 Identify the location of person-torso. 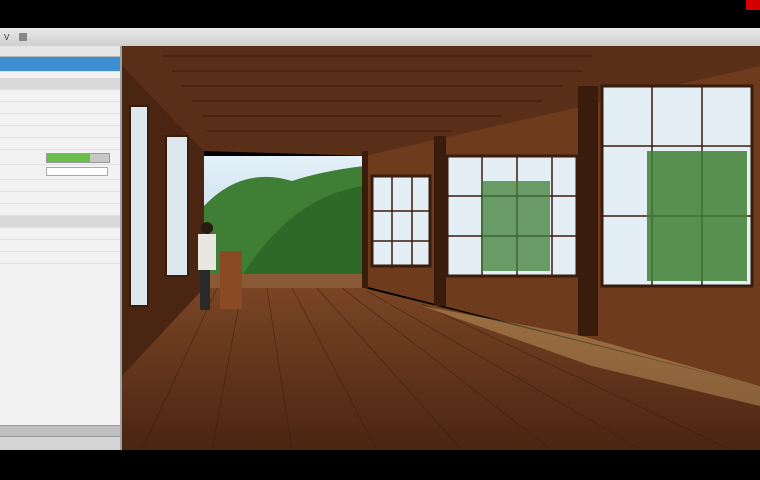
(207, 252).